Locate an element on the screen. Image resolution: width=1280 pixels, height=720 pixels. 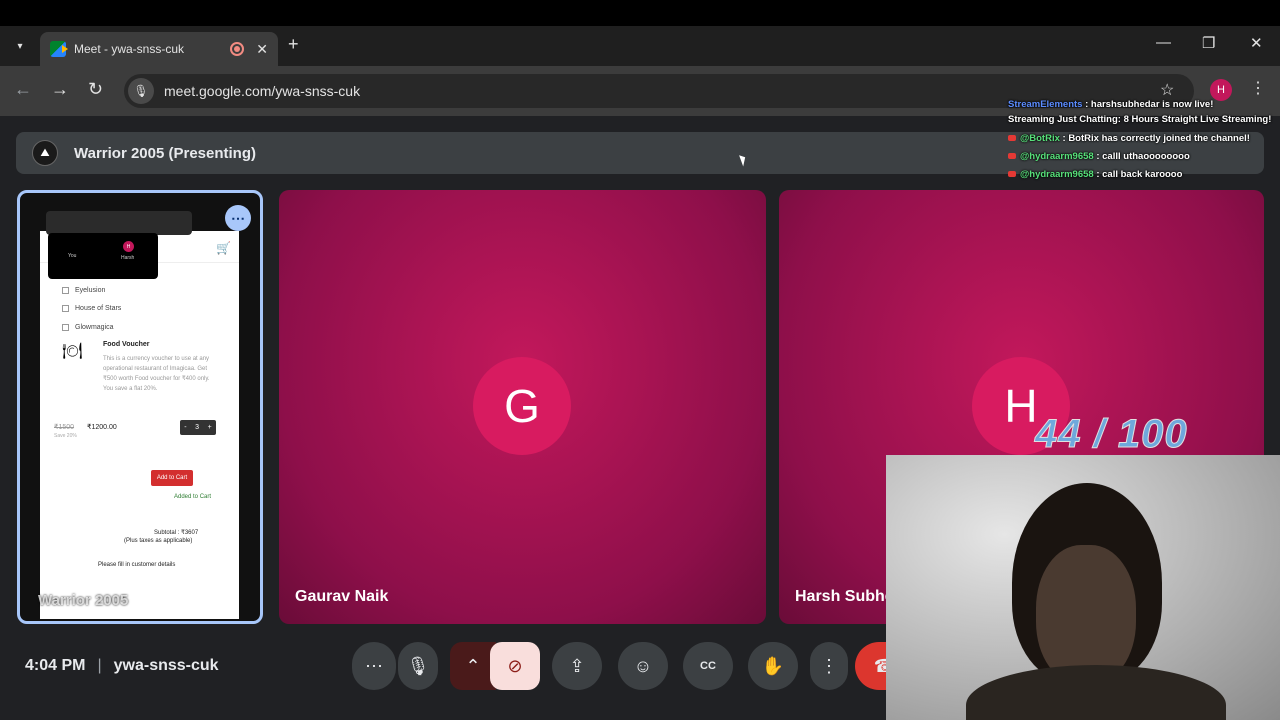
captions-button: CC is located at coordinates (708, 666).